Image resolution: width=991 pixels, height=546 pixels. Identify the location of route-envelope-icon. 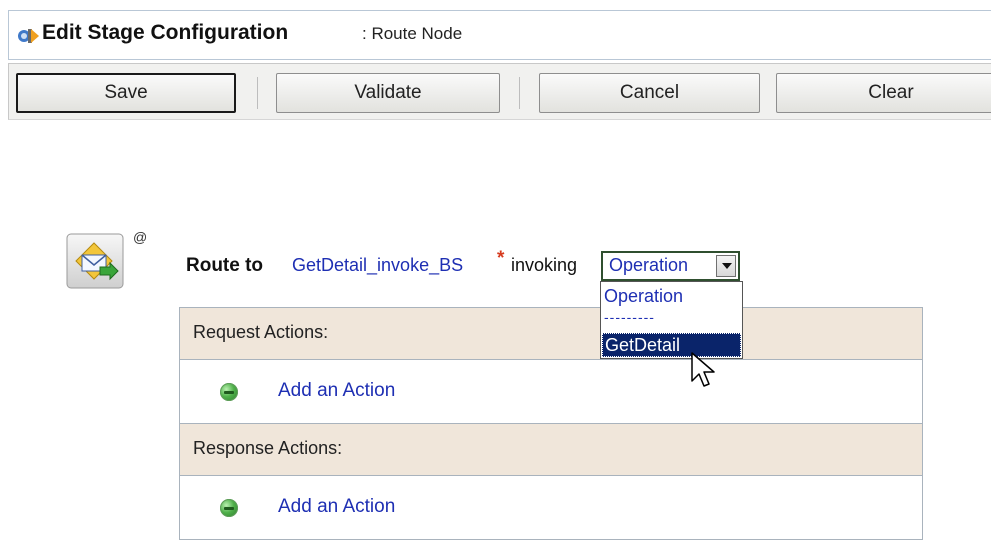
(95, 261).